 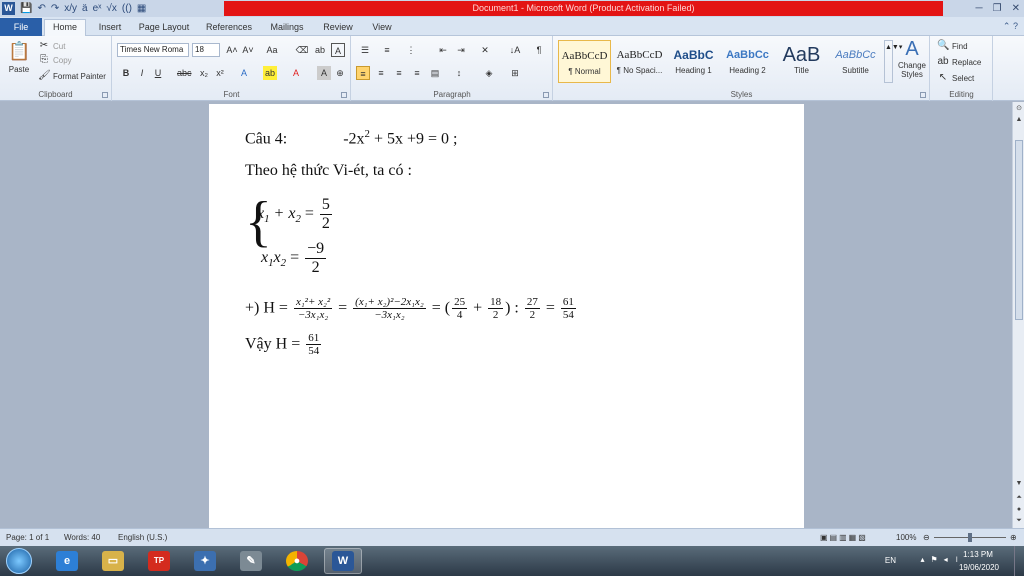 I want to click on radical-icon: √x, so click(x=111, y=9).